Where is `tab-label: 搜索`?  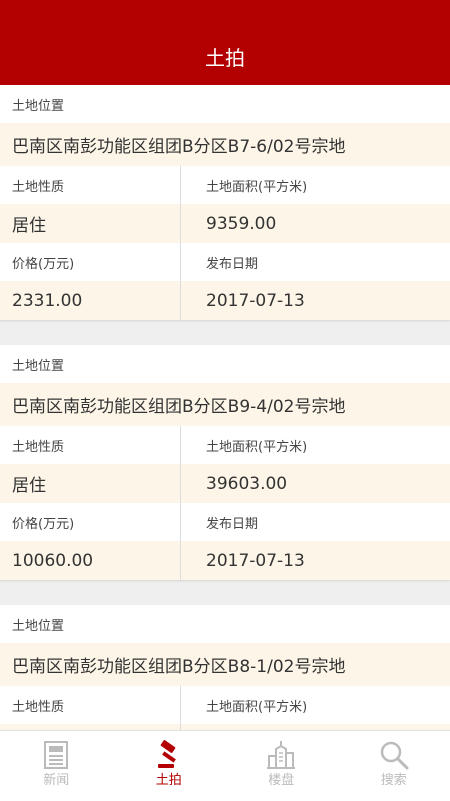
tab-label: 搜索 is located at coordinates (394, 781).